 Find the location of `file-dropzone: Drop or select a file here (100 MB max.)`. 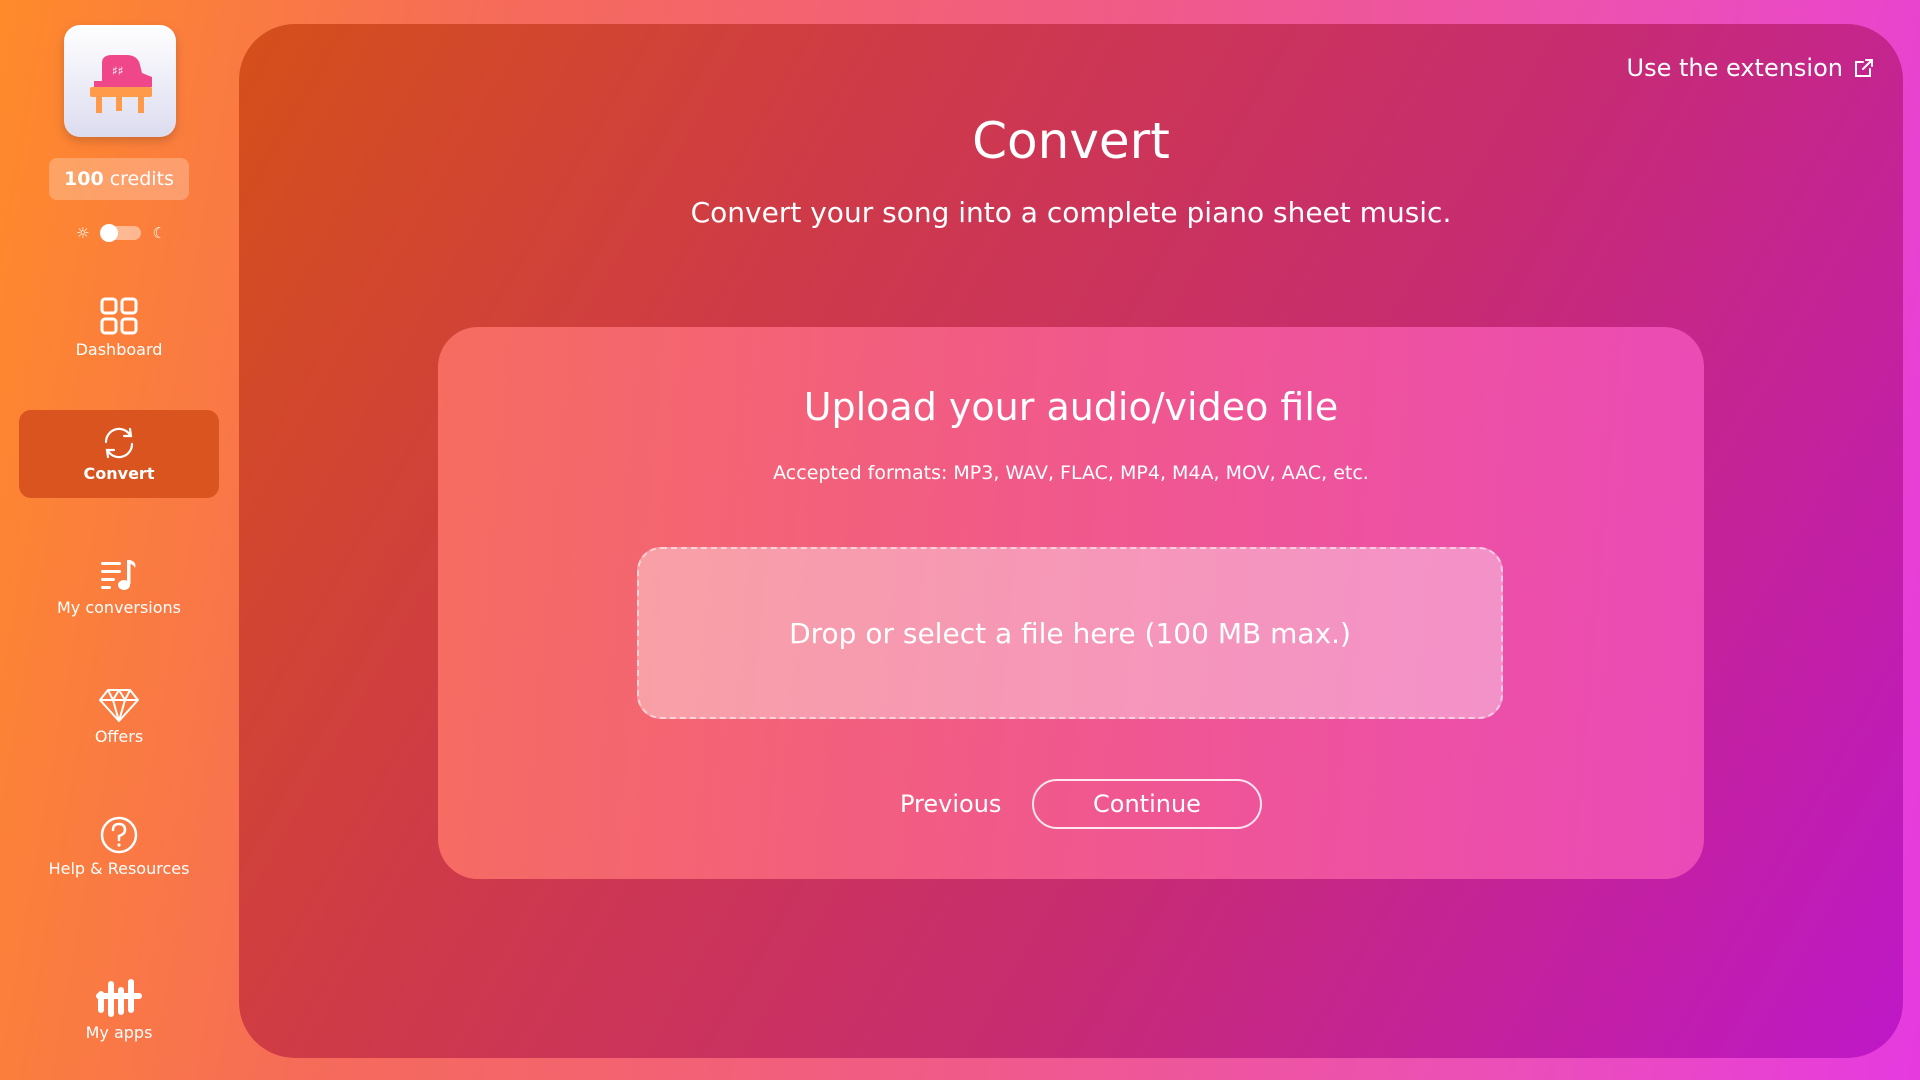

file-dropzone: Drop or select a file here (100 MB max.) is located at coordinates (1070, 633).